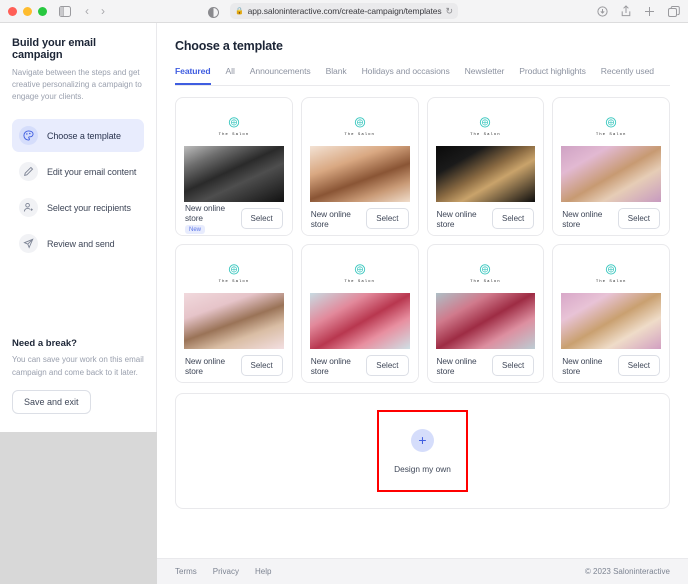  Describe the element at coordinates (186, 571) in the screenshot. I see `footer-link-terms: Terms` at that location.